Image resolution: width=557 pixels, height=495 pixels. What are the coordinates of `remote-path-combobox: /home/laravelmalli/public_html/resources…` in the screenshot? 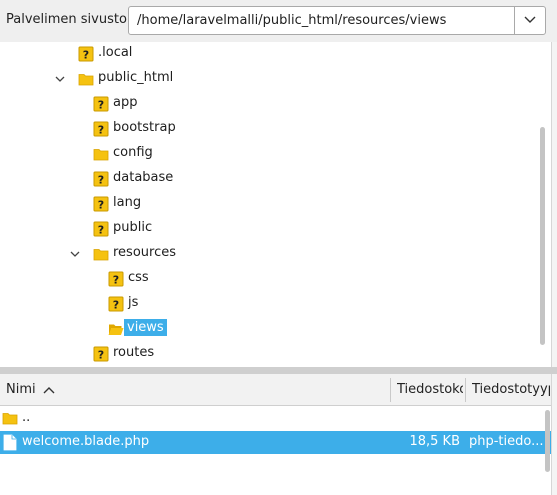 It's located at (337, 20).